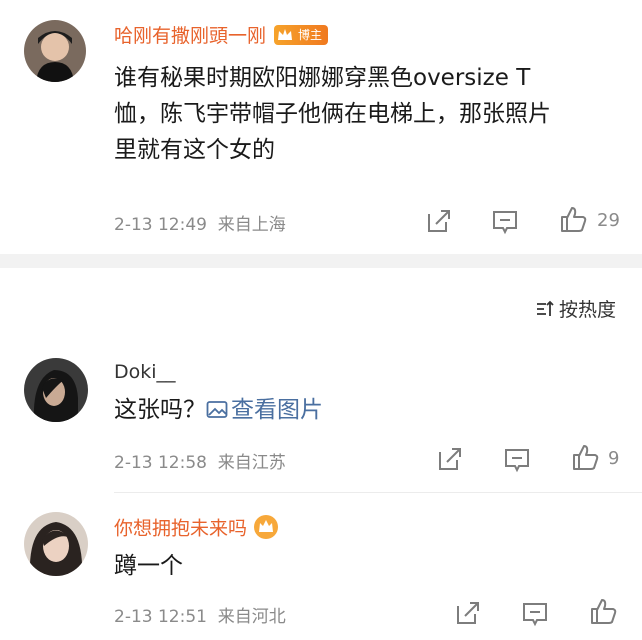 The height and width of the screenshot is (640, 642). What do you see at coordinates (277, 410) in the screenshot?
I see `view-image-label: 查看图片` at bounding box center [277, 410].